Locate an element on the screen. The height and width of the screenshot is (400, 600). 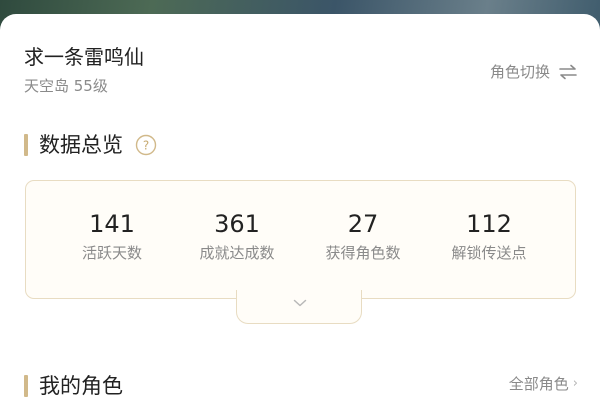
expand-stats-button is located at coordinates (299, 307).